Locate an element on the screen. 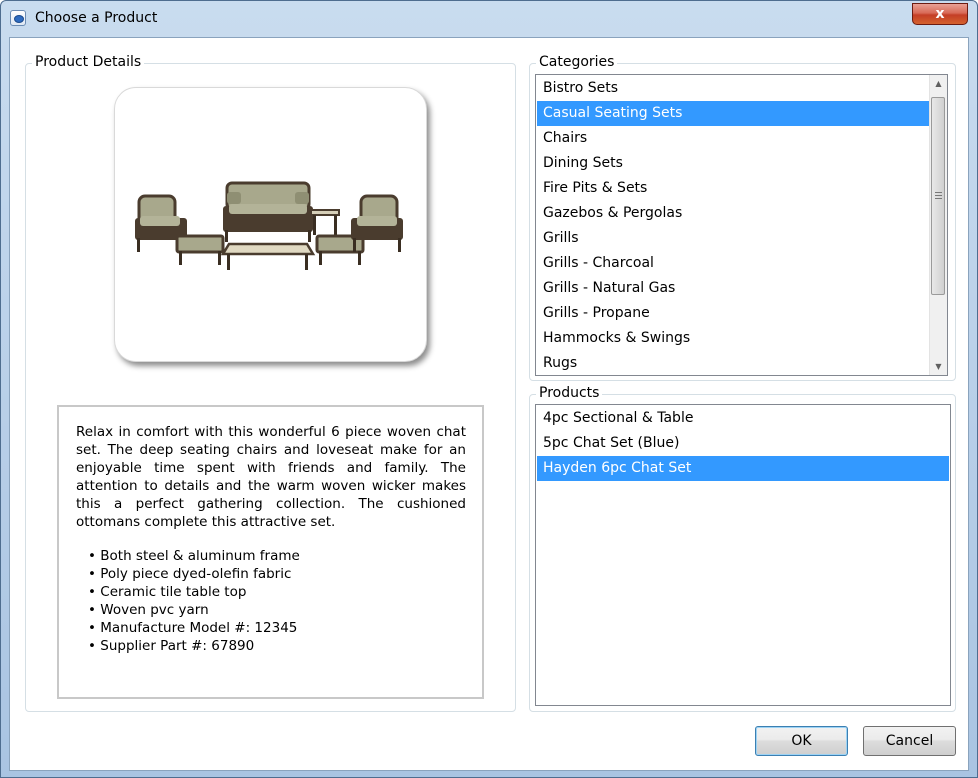 The width and height of the screenshot is (978, 778). grip-icon is located at coordinates (938, 195).